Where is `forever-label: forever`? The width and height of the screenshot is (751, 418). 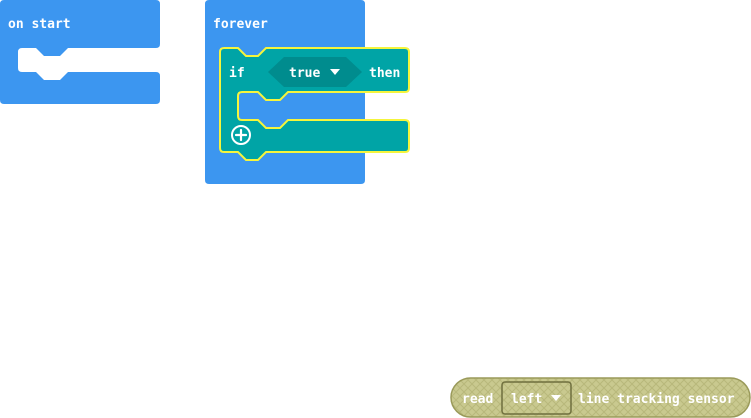
forever-label: forever is located at coordinates (240, 24).